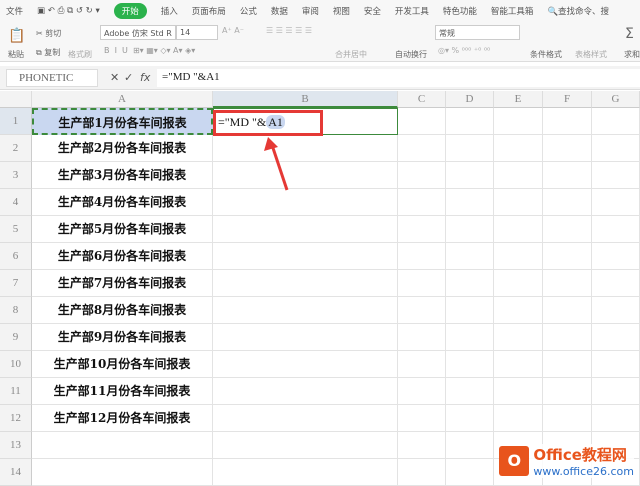 Image resolution: width=640 pixels, height=486 pixels. I want to click on tab-page-layout: 页面布局, so click(209, 11).